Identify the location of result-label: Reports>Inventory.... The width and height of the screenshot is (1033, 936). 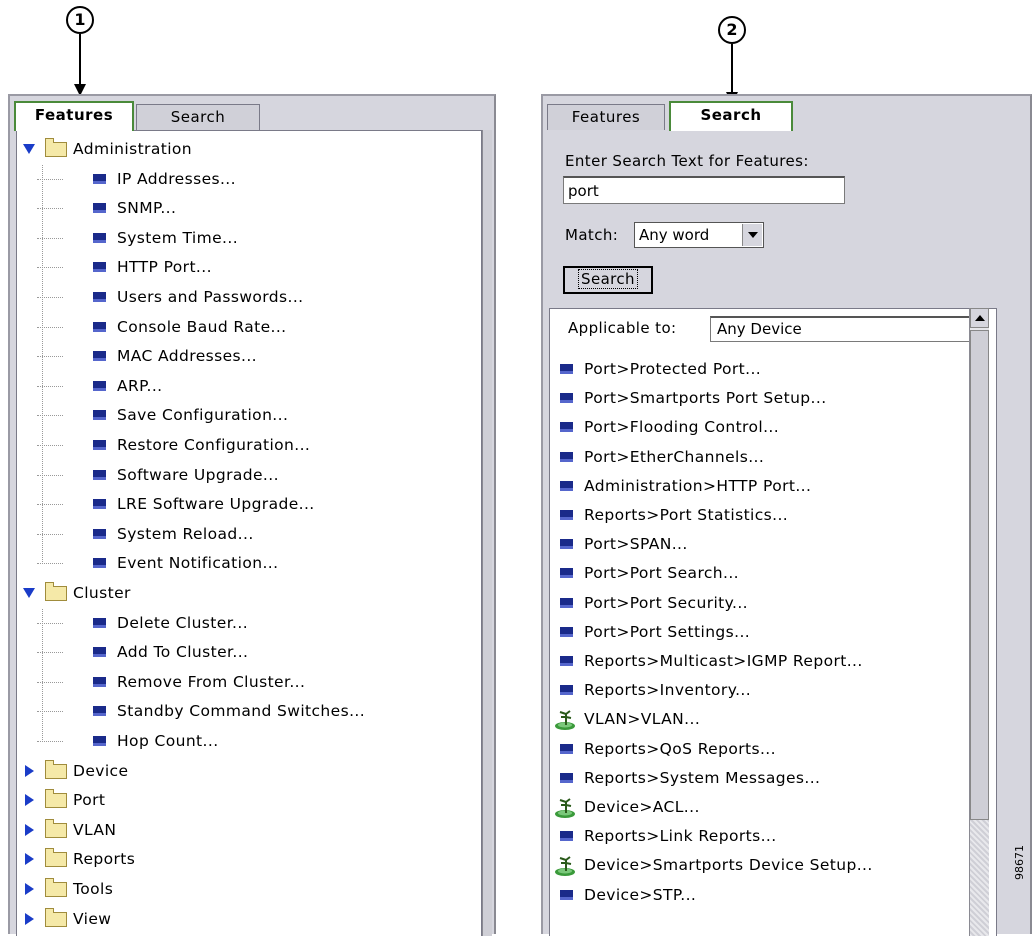
(668, 690).